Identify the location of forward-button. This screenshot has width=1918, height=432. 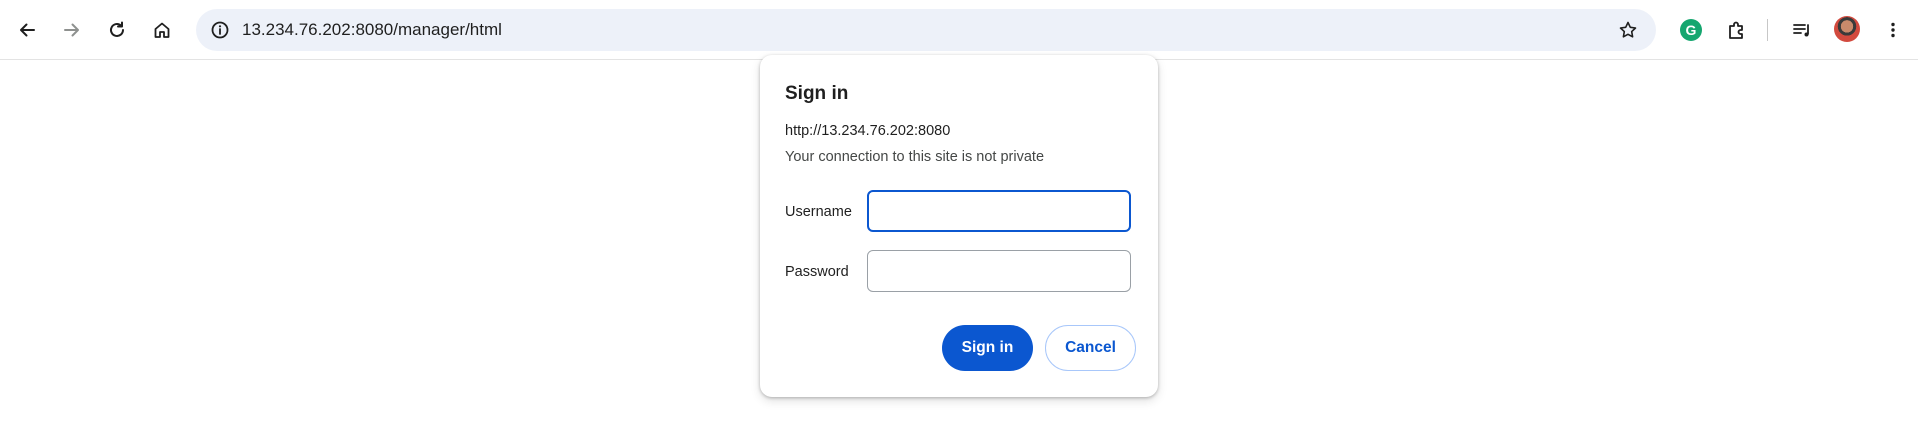
(72, 30).